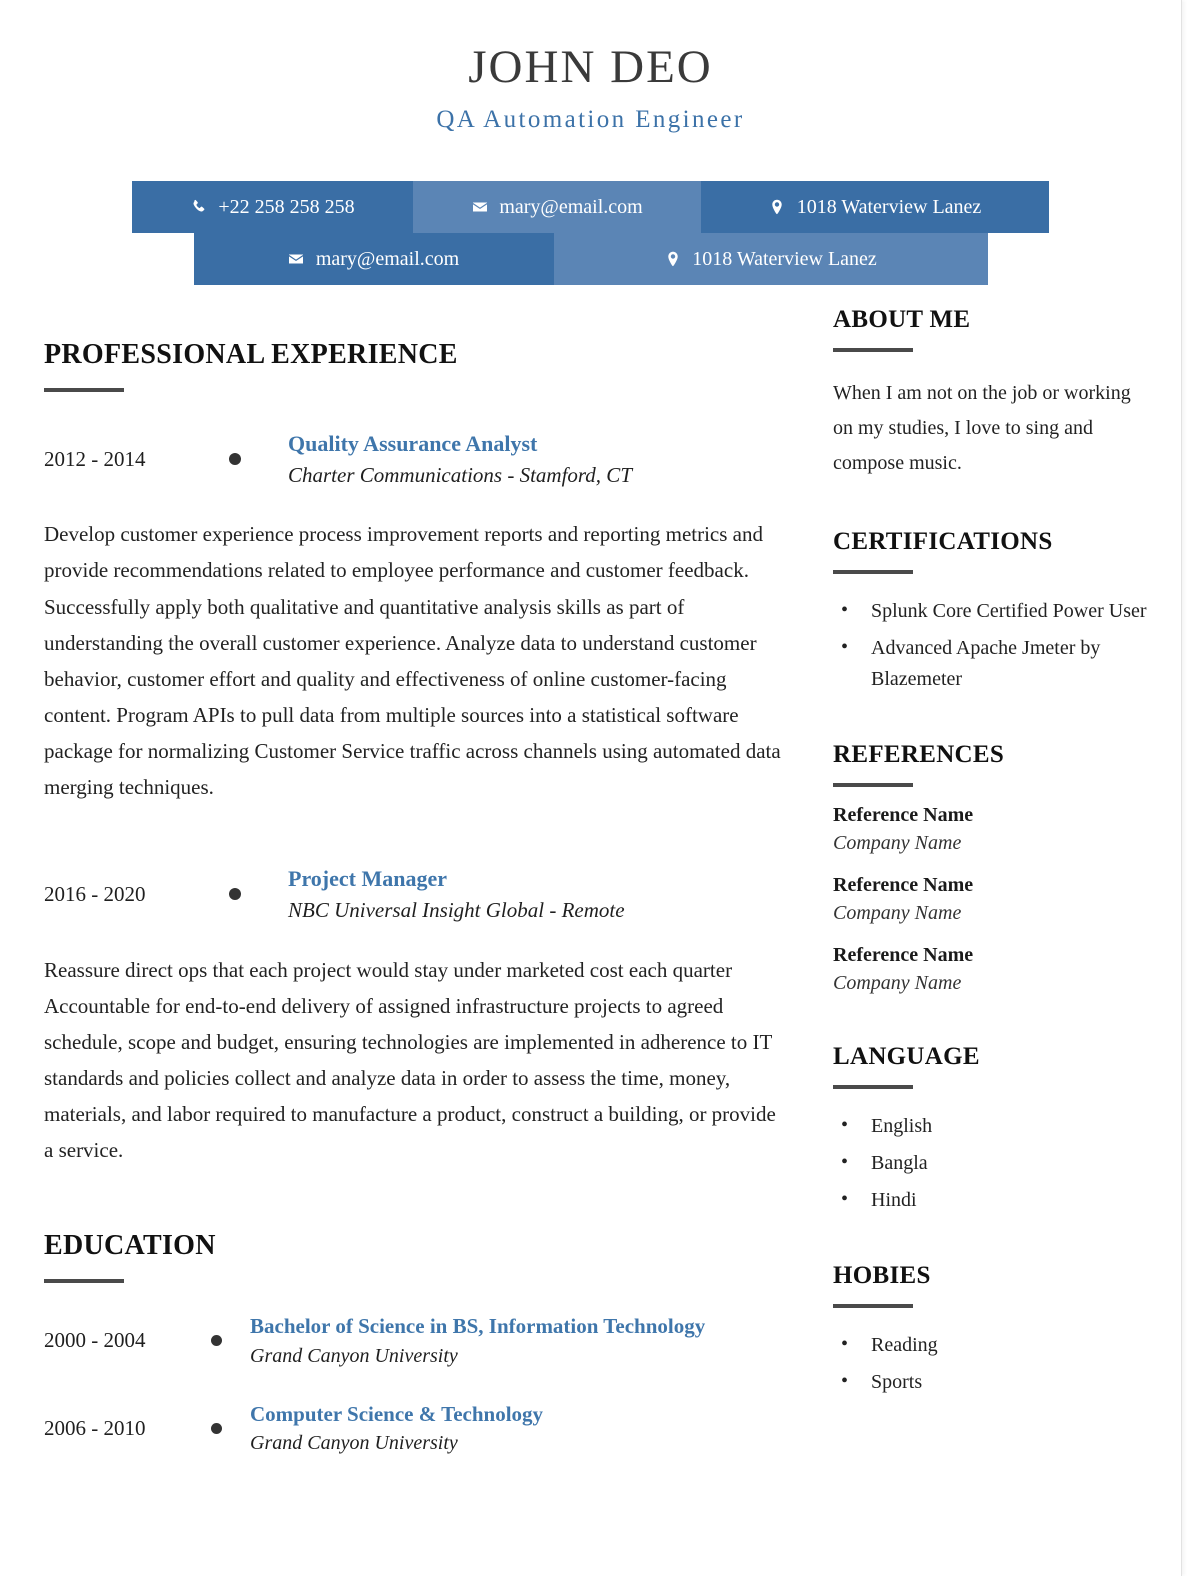 The width and height of the screenshot is (1194, 1576). Describe the element at coordinates (460, 474) in the screenshot. I see `experience-org: Charter Communications - Stamford, CT` at that location.